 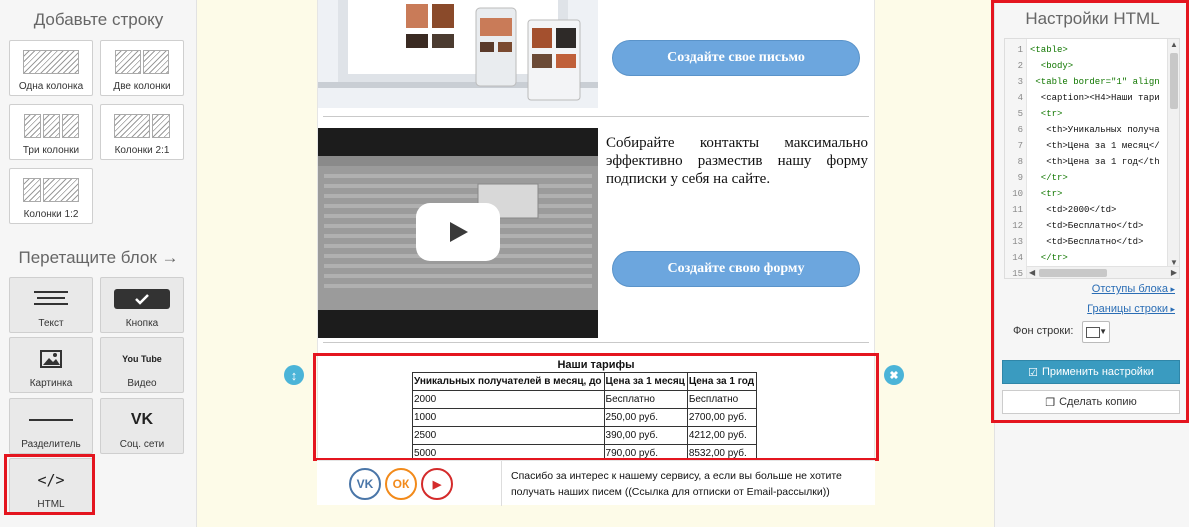 I want to click on divider-top, so click(x=596, y=116).